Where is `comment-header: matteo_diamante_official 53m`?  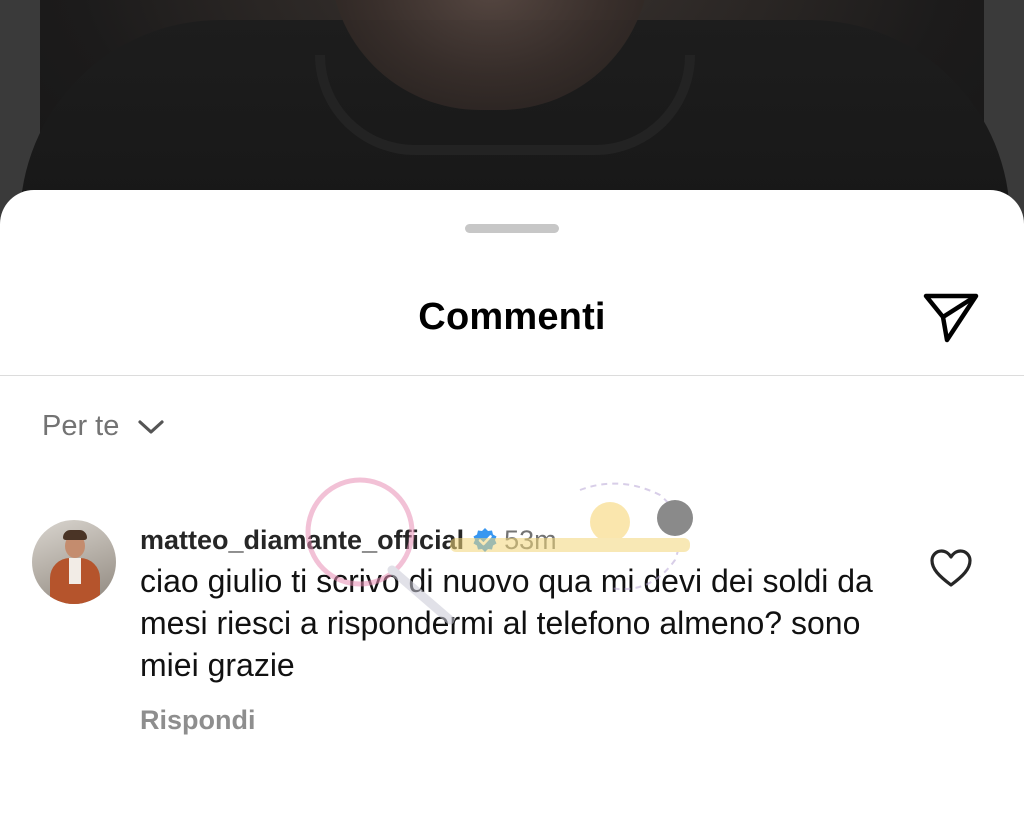
comment-header: matteo_diamante_official 53m is located at coordinates (348, 540).